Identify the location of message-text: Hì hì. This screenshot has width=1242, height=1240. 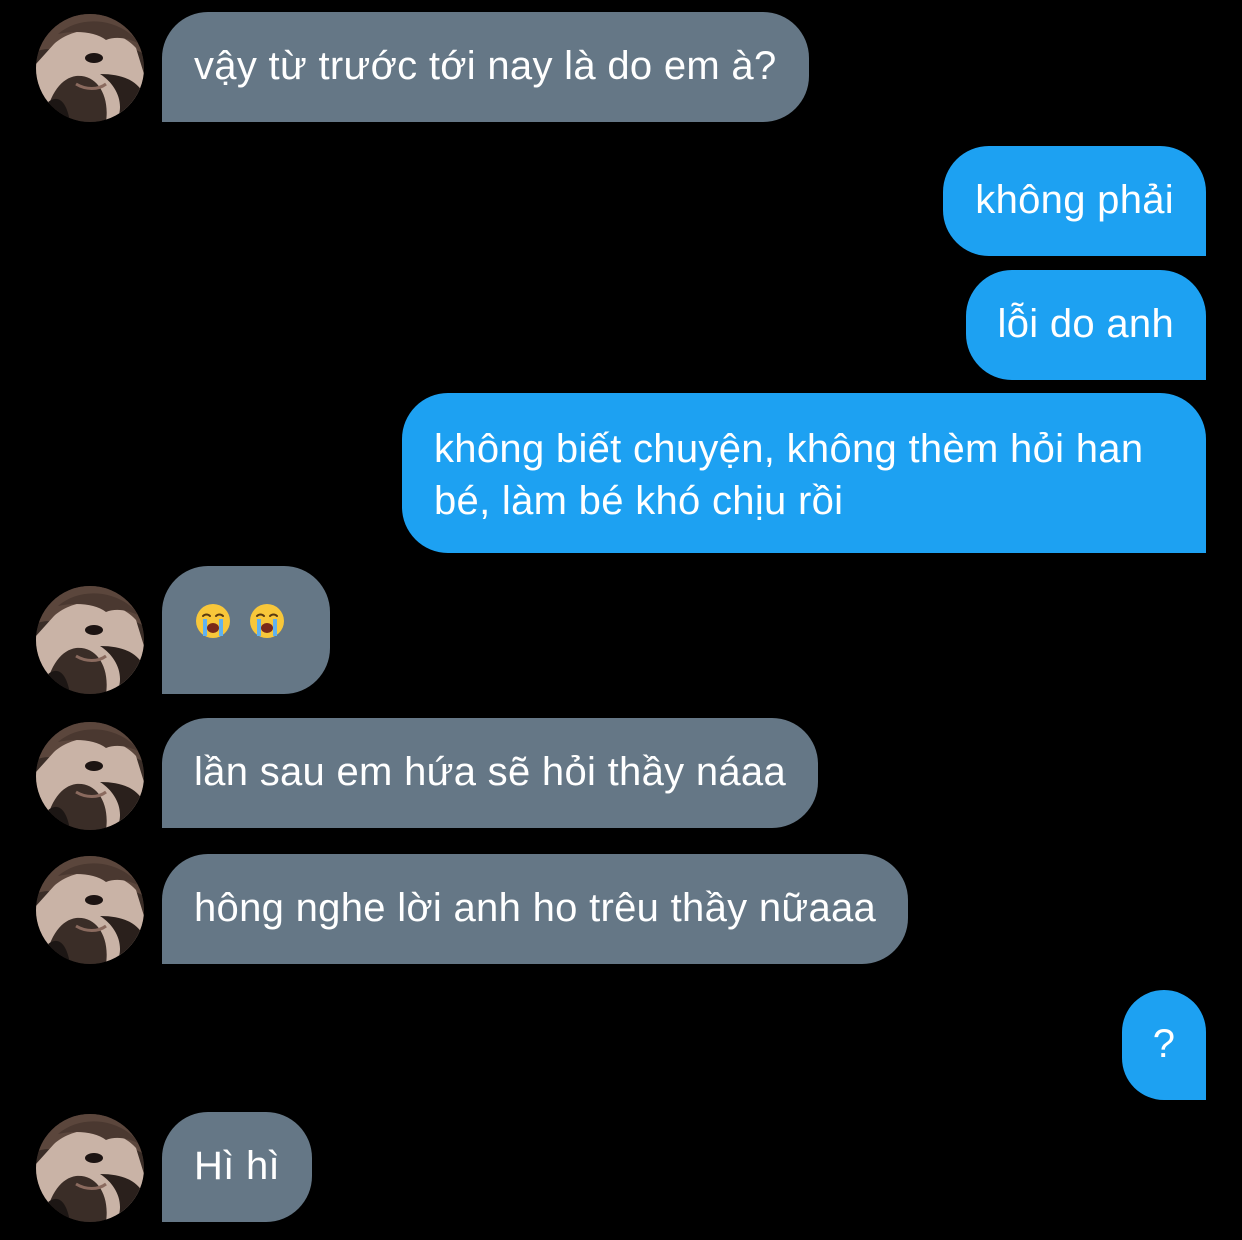
(237, 1166).